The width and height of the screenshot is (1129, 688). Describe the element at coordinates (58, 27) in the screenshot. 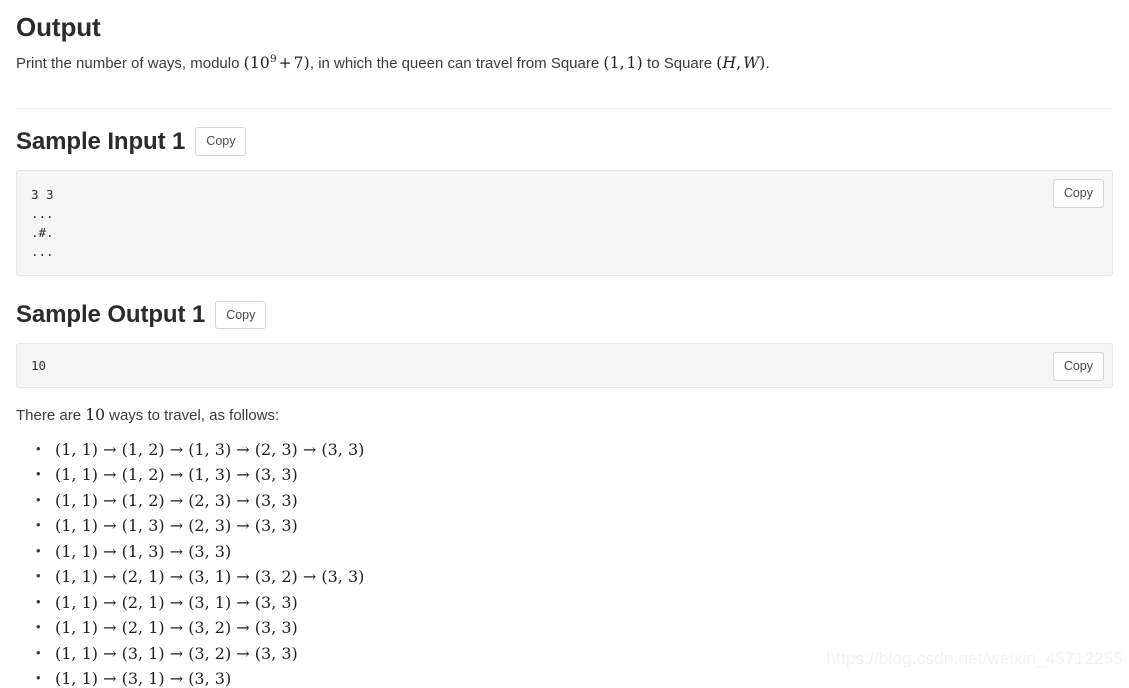

I see `page-title: Output` at that location.